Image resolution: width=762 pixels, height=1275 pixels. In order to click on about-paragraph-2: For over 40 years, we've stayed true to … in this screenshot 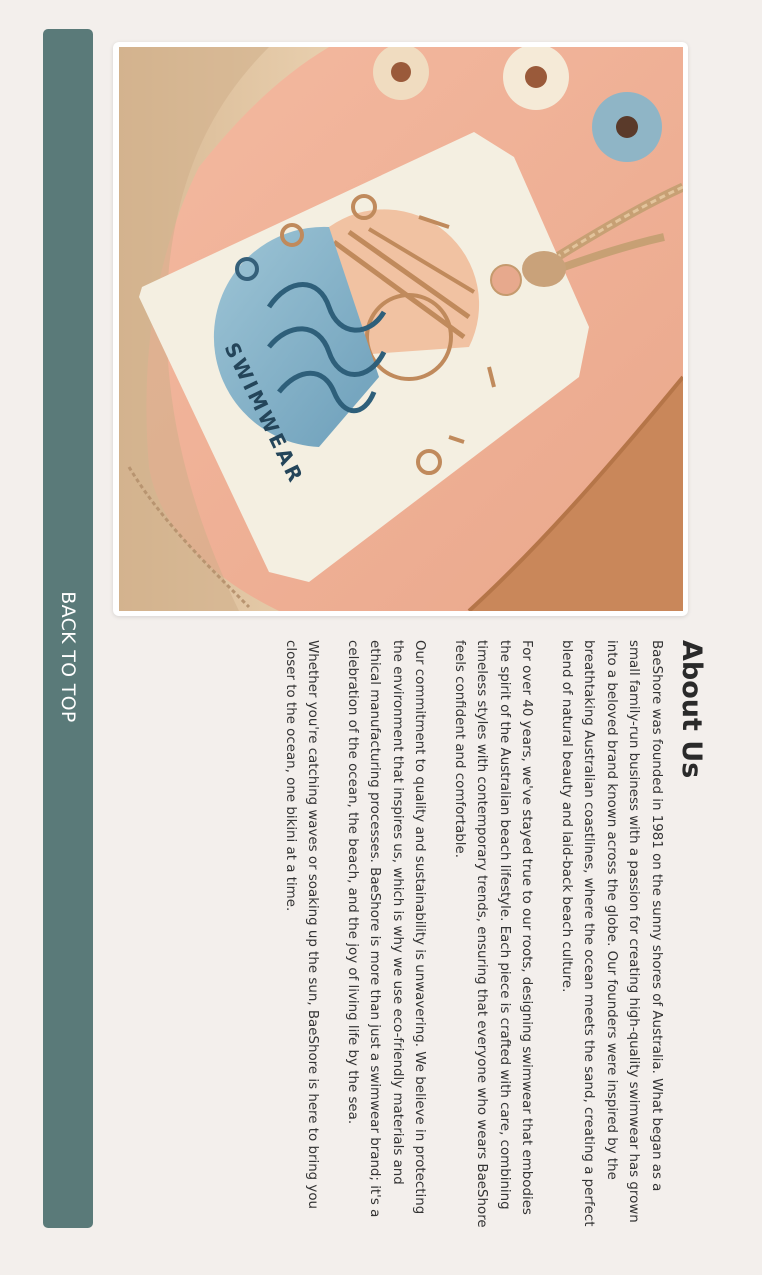, I will do `click(493, 934)`.